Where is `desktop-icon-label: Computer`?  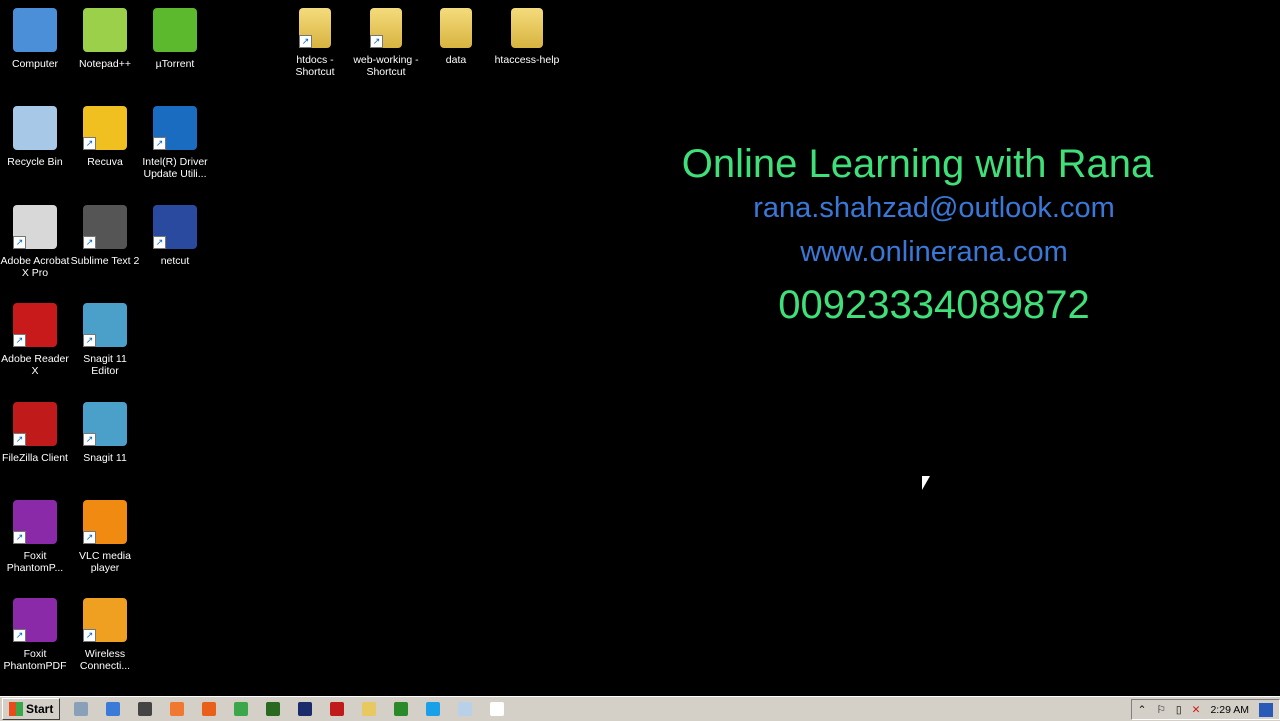
desktop-icon-label: Computer is located at coordinates (35, 64).